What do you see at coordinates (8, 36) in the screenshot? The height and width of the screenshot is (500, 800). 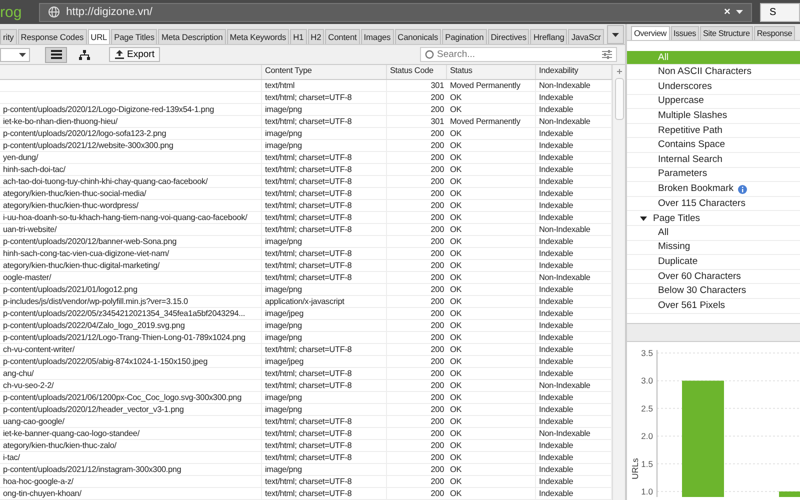 I see `tab: rity` at bounding box center [8, 36].